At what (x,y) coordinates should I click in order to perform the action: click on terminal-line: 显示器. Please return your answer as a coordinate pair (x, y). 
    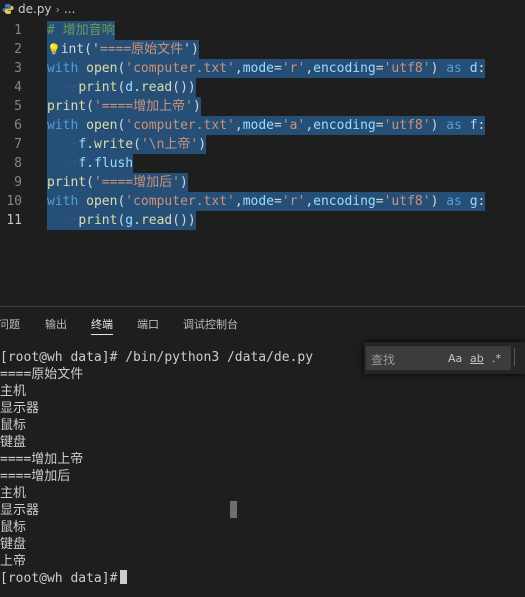
    Looking at the image, I should click on (19, 510).